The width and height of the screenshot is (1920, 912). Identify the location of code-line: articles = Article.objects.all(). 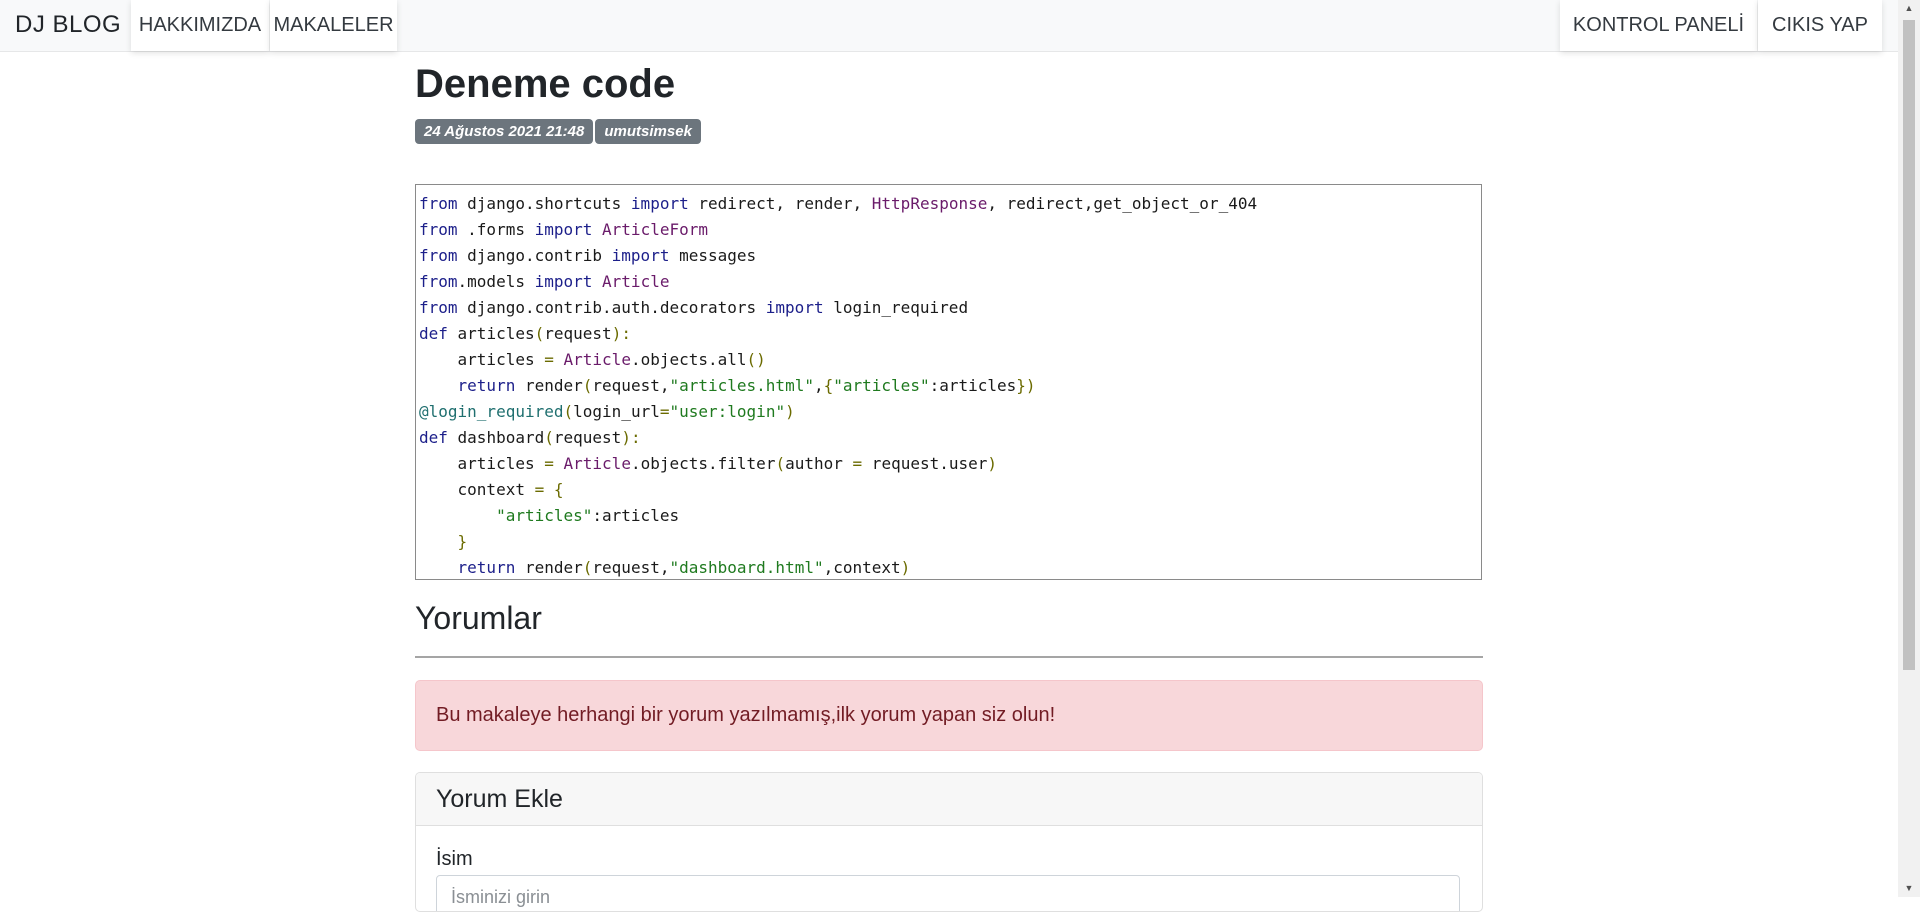
(948, 360).